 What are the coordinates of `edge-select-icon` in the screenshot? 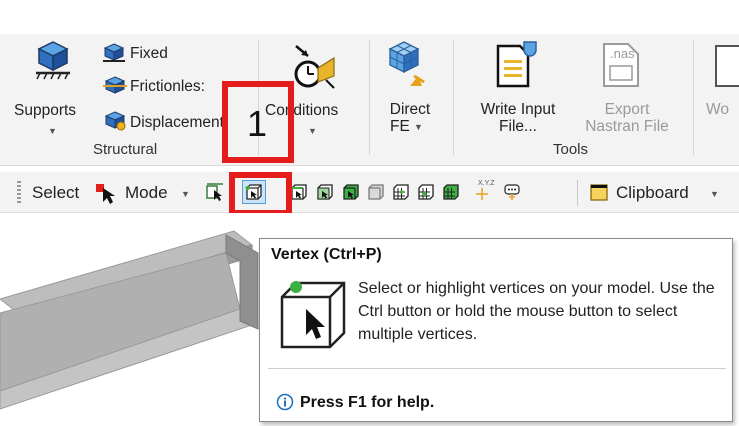 It's located at (299, 192).